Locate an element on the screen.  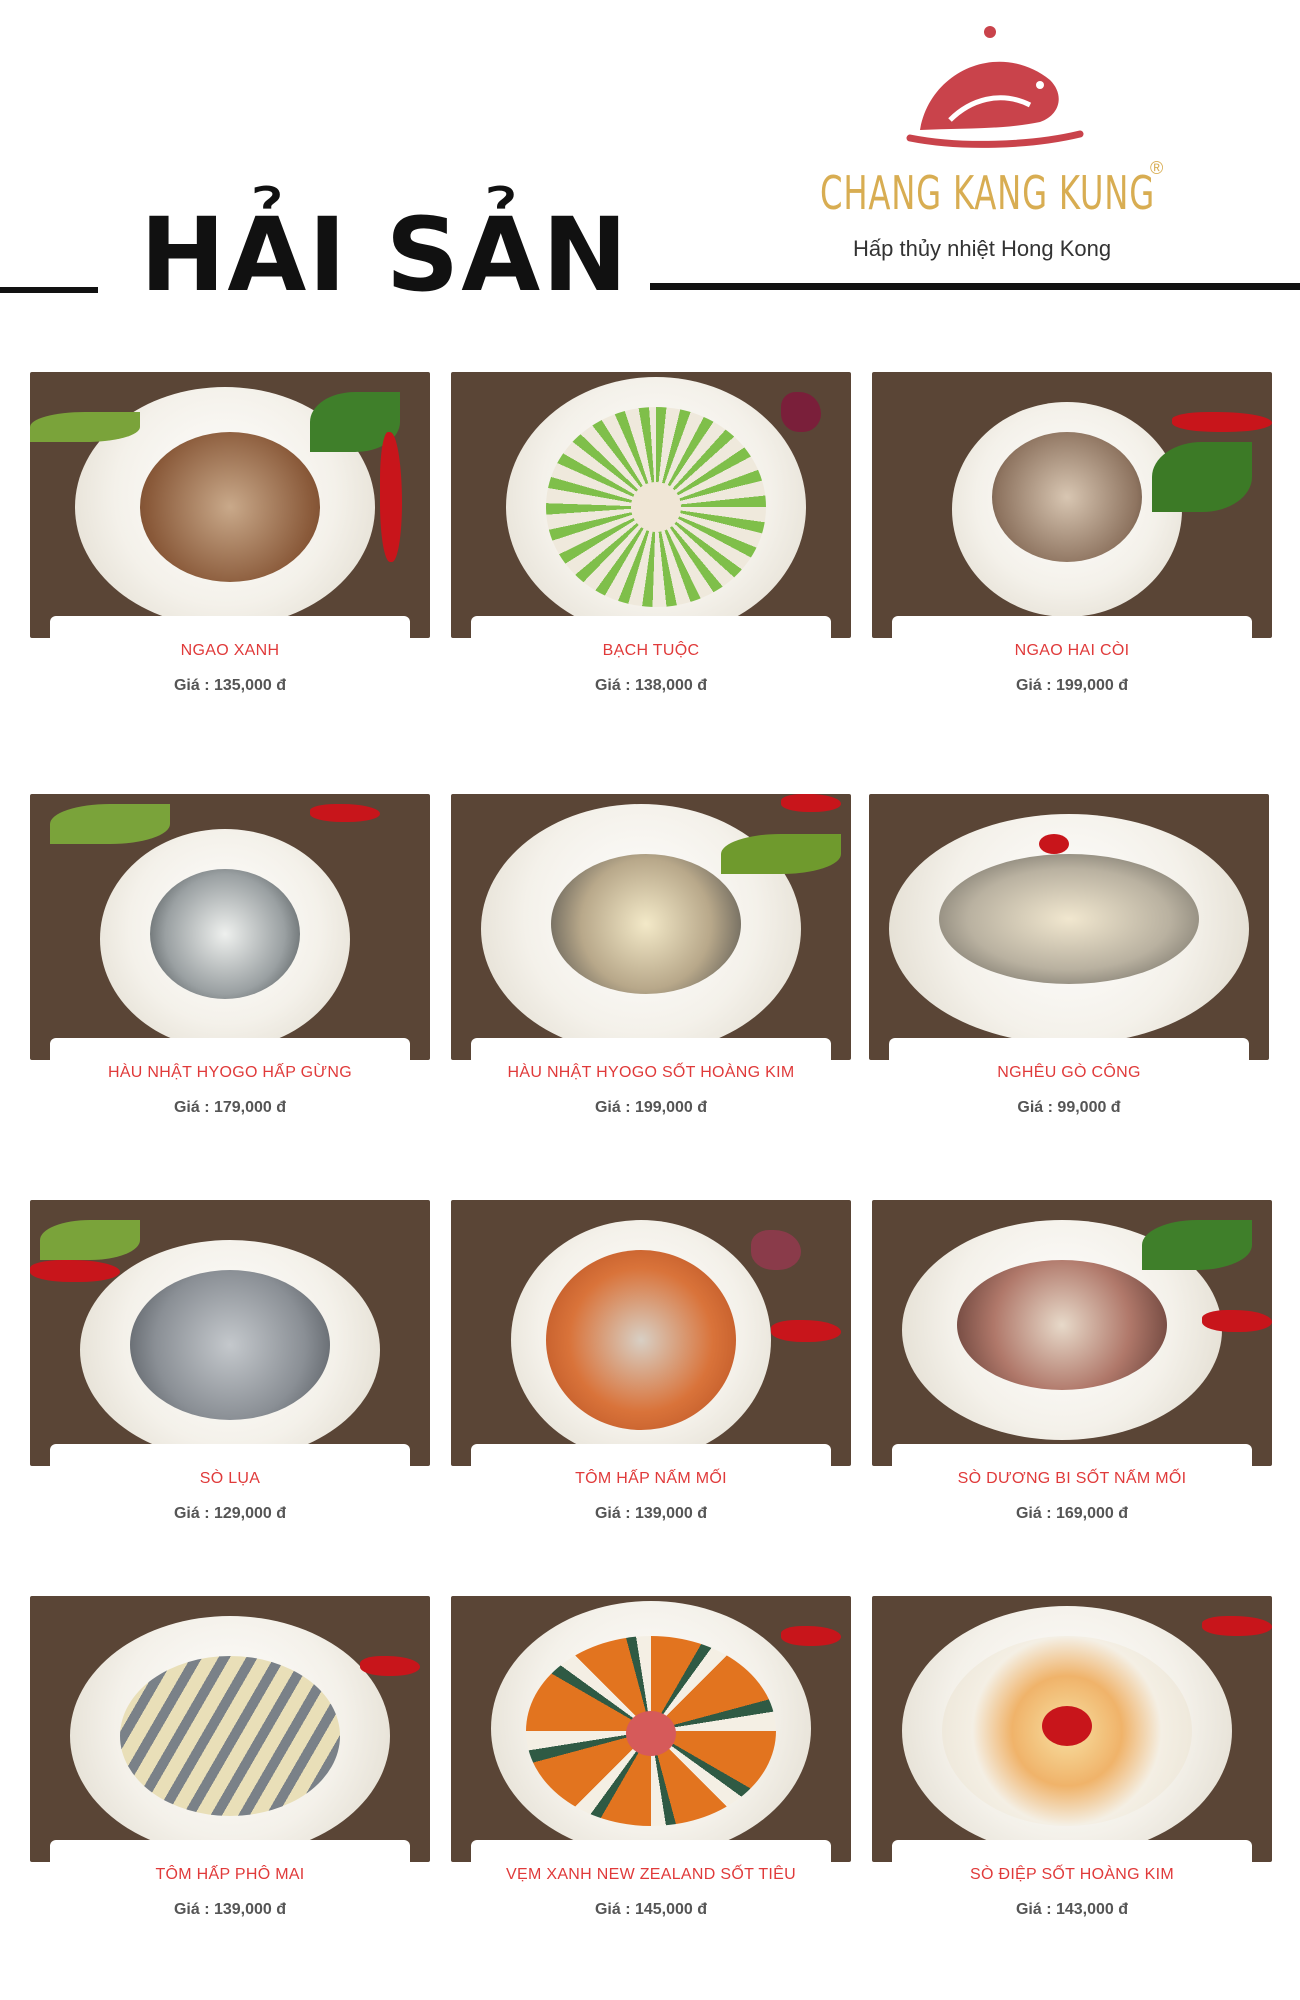
dish-price-row: Giá : 143,000 đ is located at coordinates (1072, 1910).